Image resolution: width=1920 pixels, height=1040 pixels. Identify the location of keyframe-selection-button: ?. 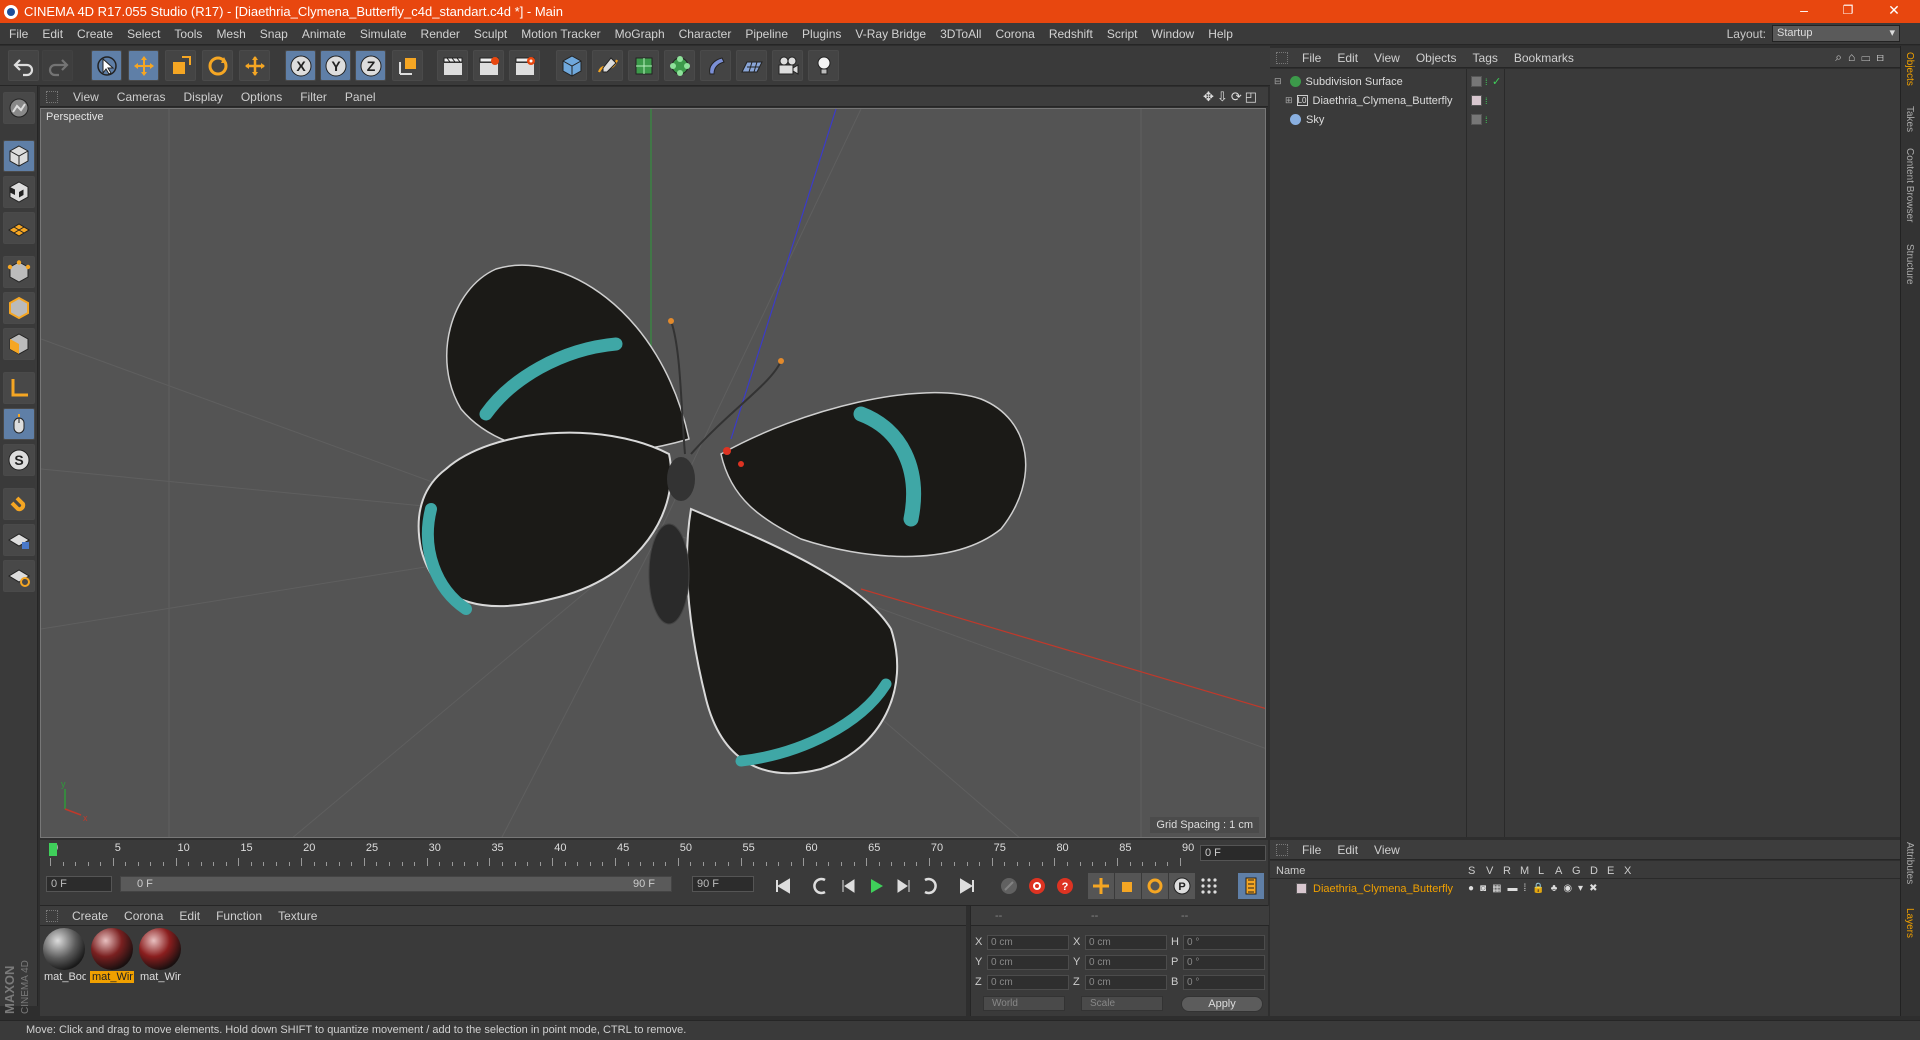
(1065, 886).